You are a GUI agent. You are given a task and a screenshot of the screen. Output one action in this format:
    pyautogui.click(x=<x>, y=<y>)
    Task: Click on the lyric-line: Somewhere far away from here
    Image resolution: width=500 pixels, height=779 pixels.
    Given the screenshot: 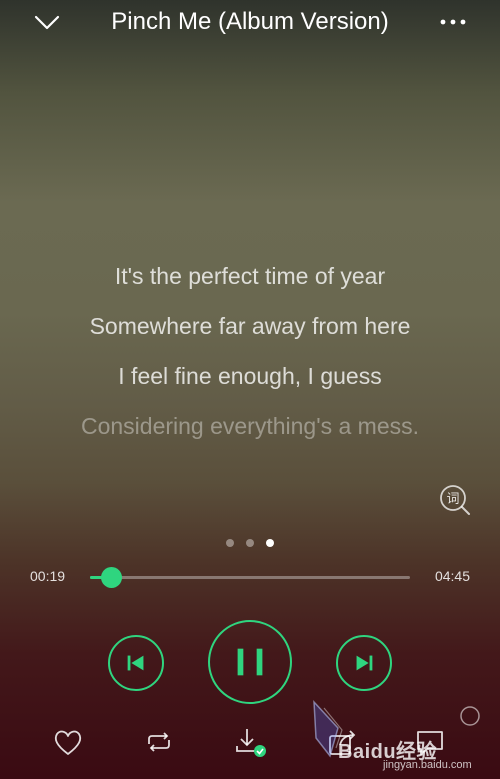 What is the action you would take?
    pyautogui.click(x=250, y=326)
    